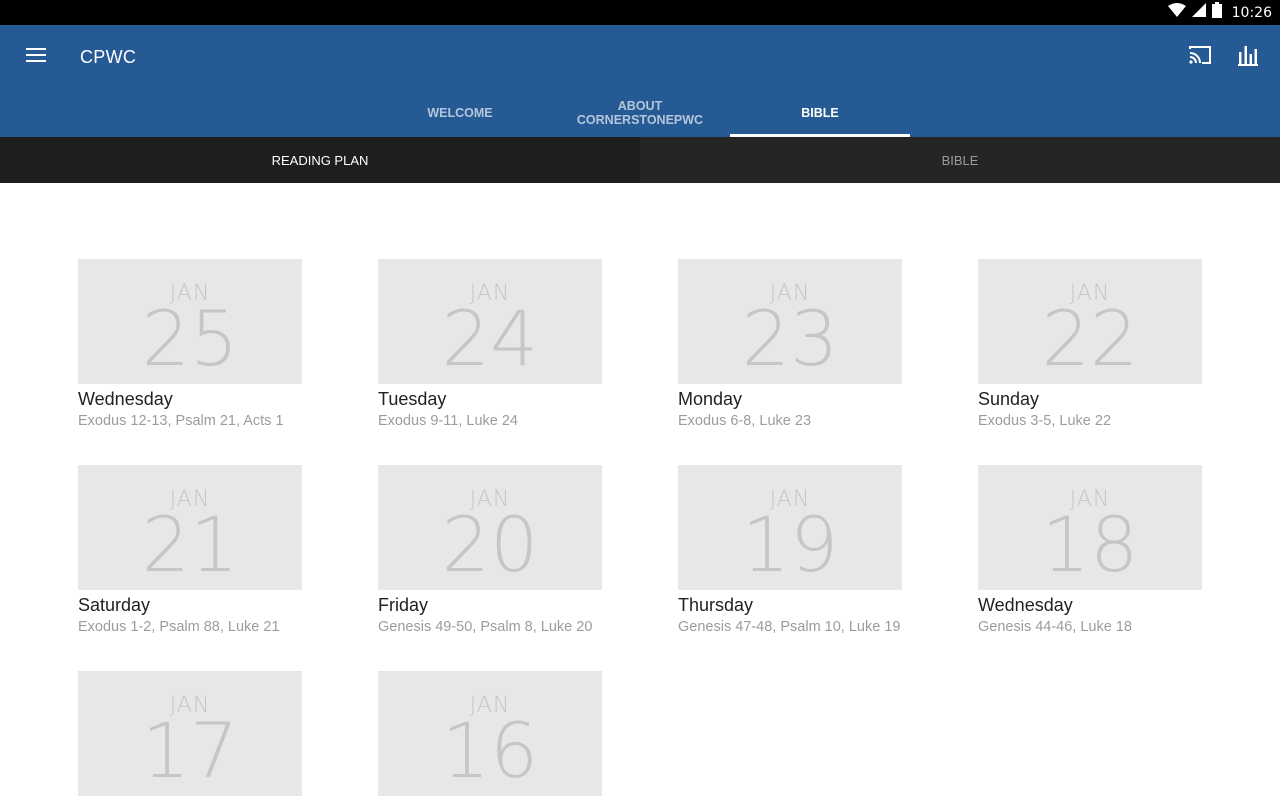  Describe the element at coordinates (716, 605) in the screenshot. I see `reading-weekday: Thursday` at that location.